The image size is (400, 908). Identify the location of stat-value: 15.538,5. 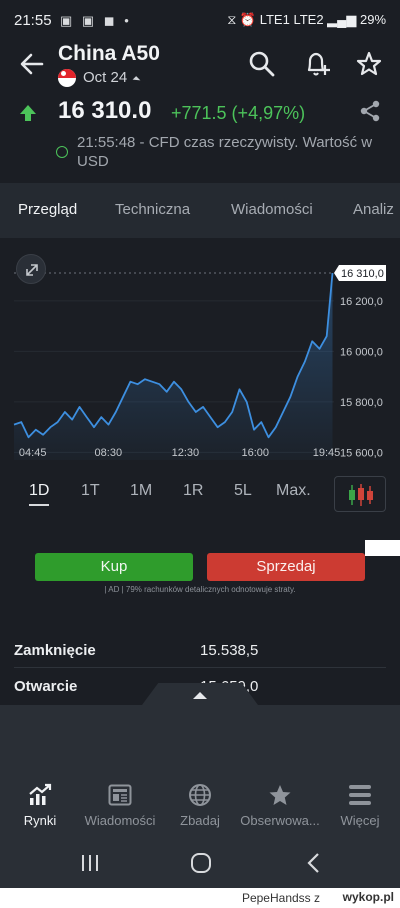
(229, 650).